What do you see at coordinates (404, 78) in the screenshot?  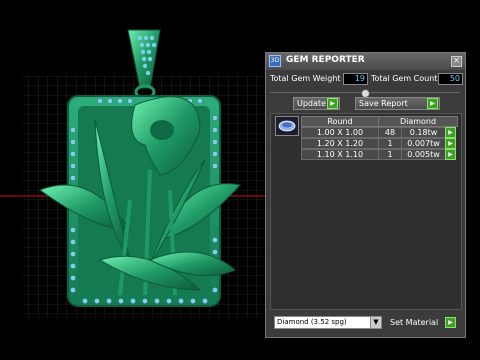 I see `total-gem-count-label: Total Gem Count` at bounding box center [404, 78].